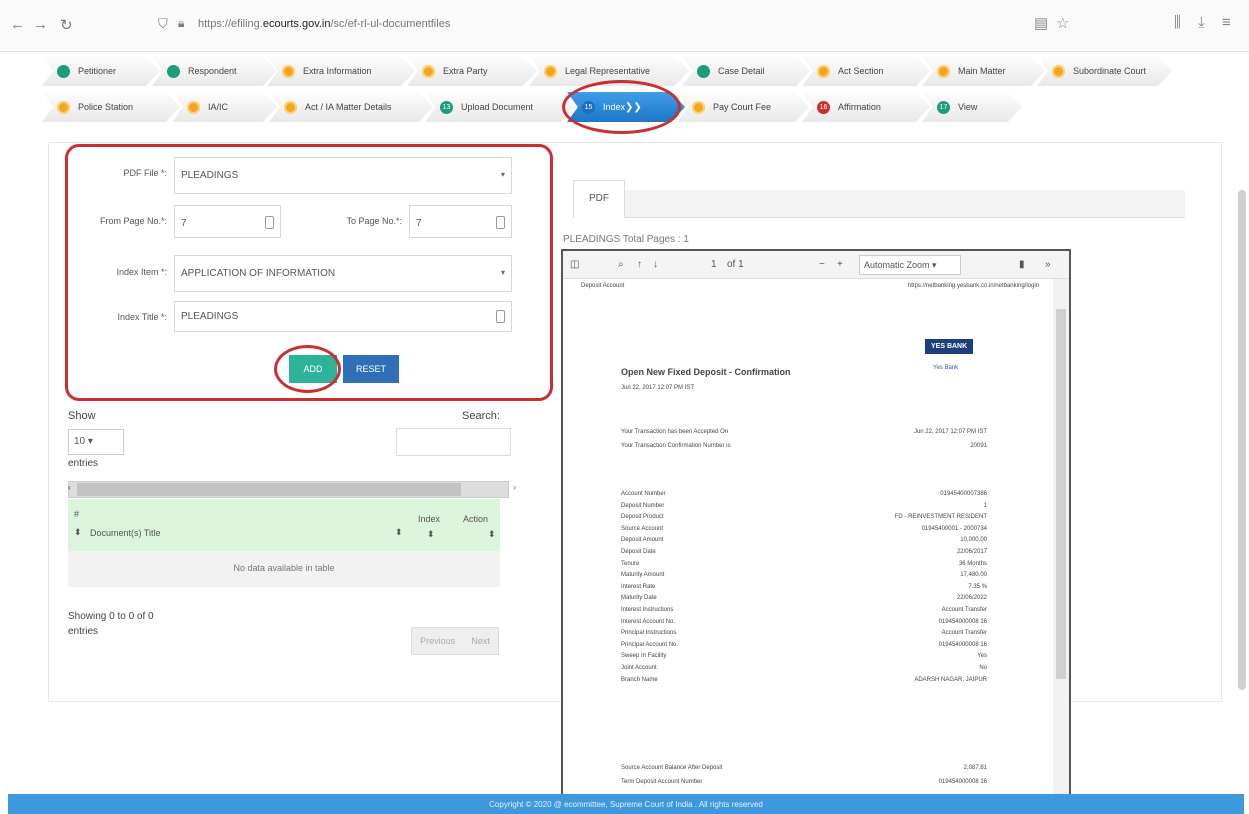 This screenshot has height=814, width=1249. Describe the element at coordinates (954, 528) in the screenshot. I see `doc-field-value: 01945400001 - 2000734` at that location.